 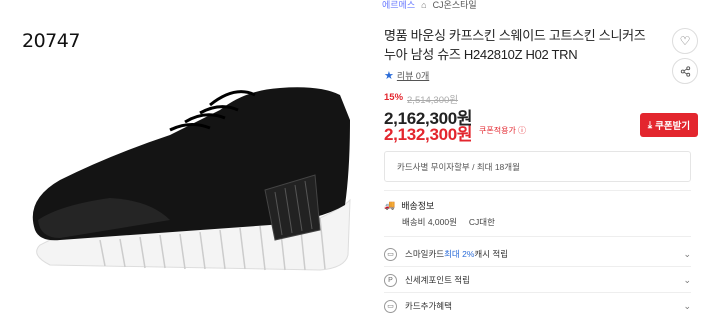 I want to click on point-icon: P, so click(x=390, y=280).